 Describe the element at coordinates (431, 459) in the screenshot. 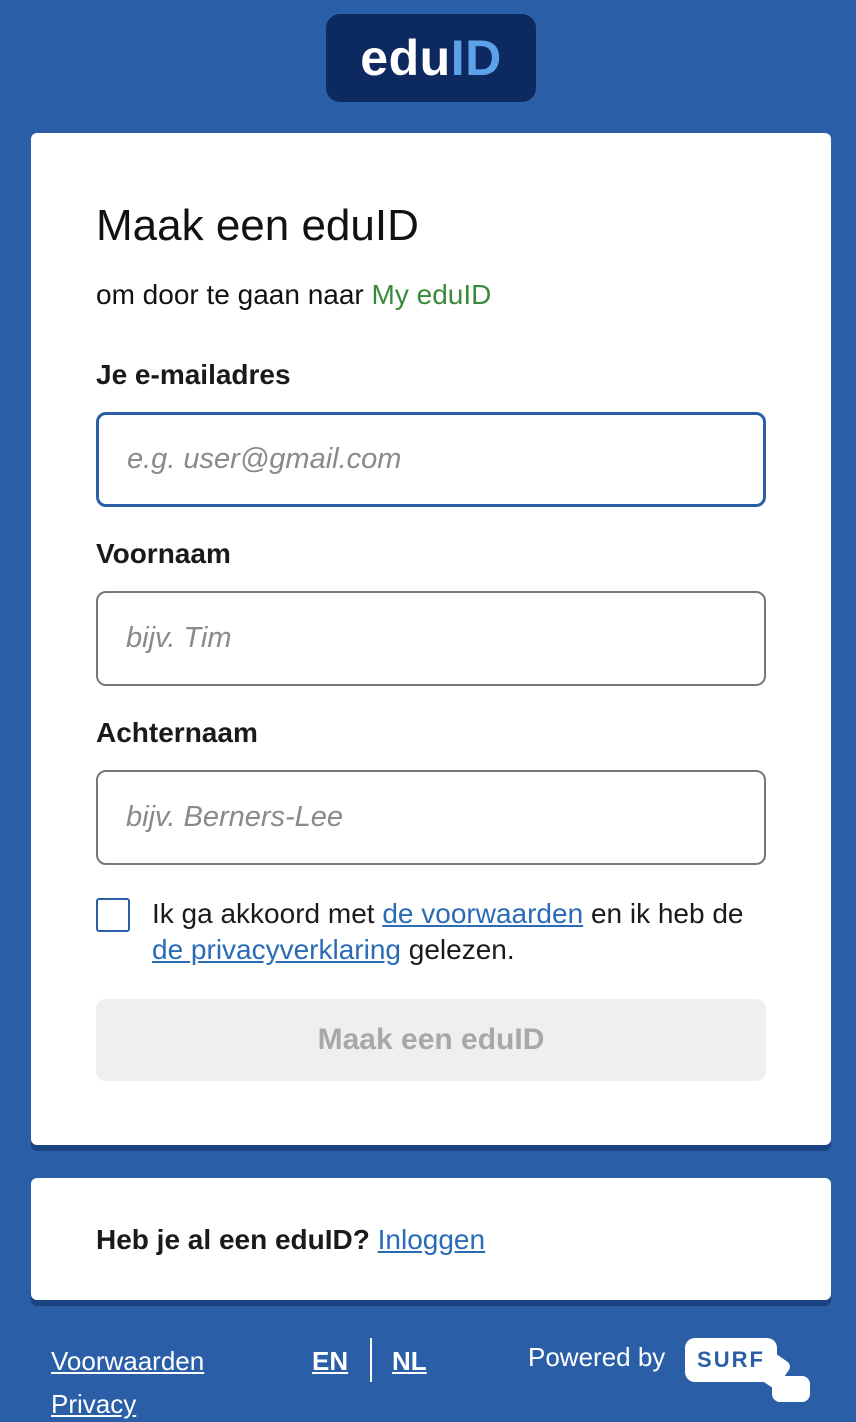

I see `email-field` at that location.